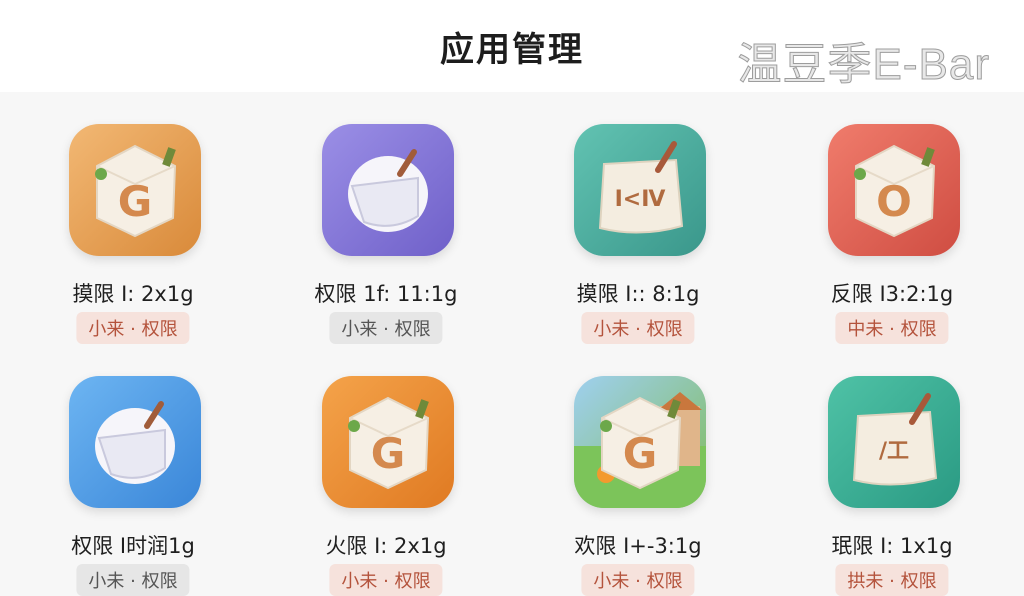  Describe the element at coordinates (386, 546) in the screenshot. I see `app-permission-label: 火限 I: 2x1g` at that location.